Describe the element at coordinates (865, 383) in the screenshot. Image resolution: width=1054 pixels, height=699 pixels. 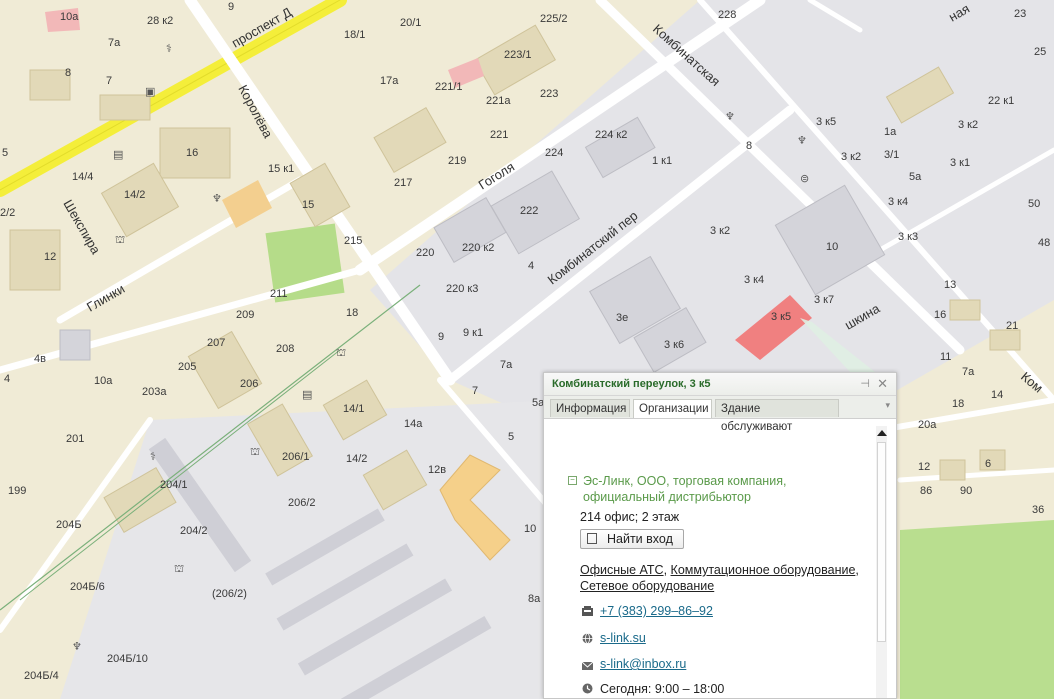
I see `pin-icon: ⊣` at that location.